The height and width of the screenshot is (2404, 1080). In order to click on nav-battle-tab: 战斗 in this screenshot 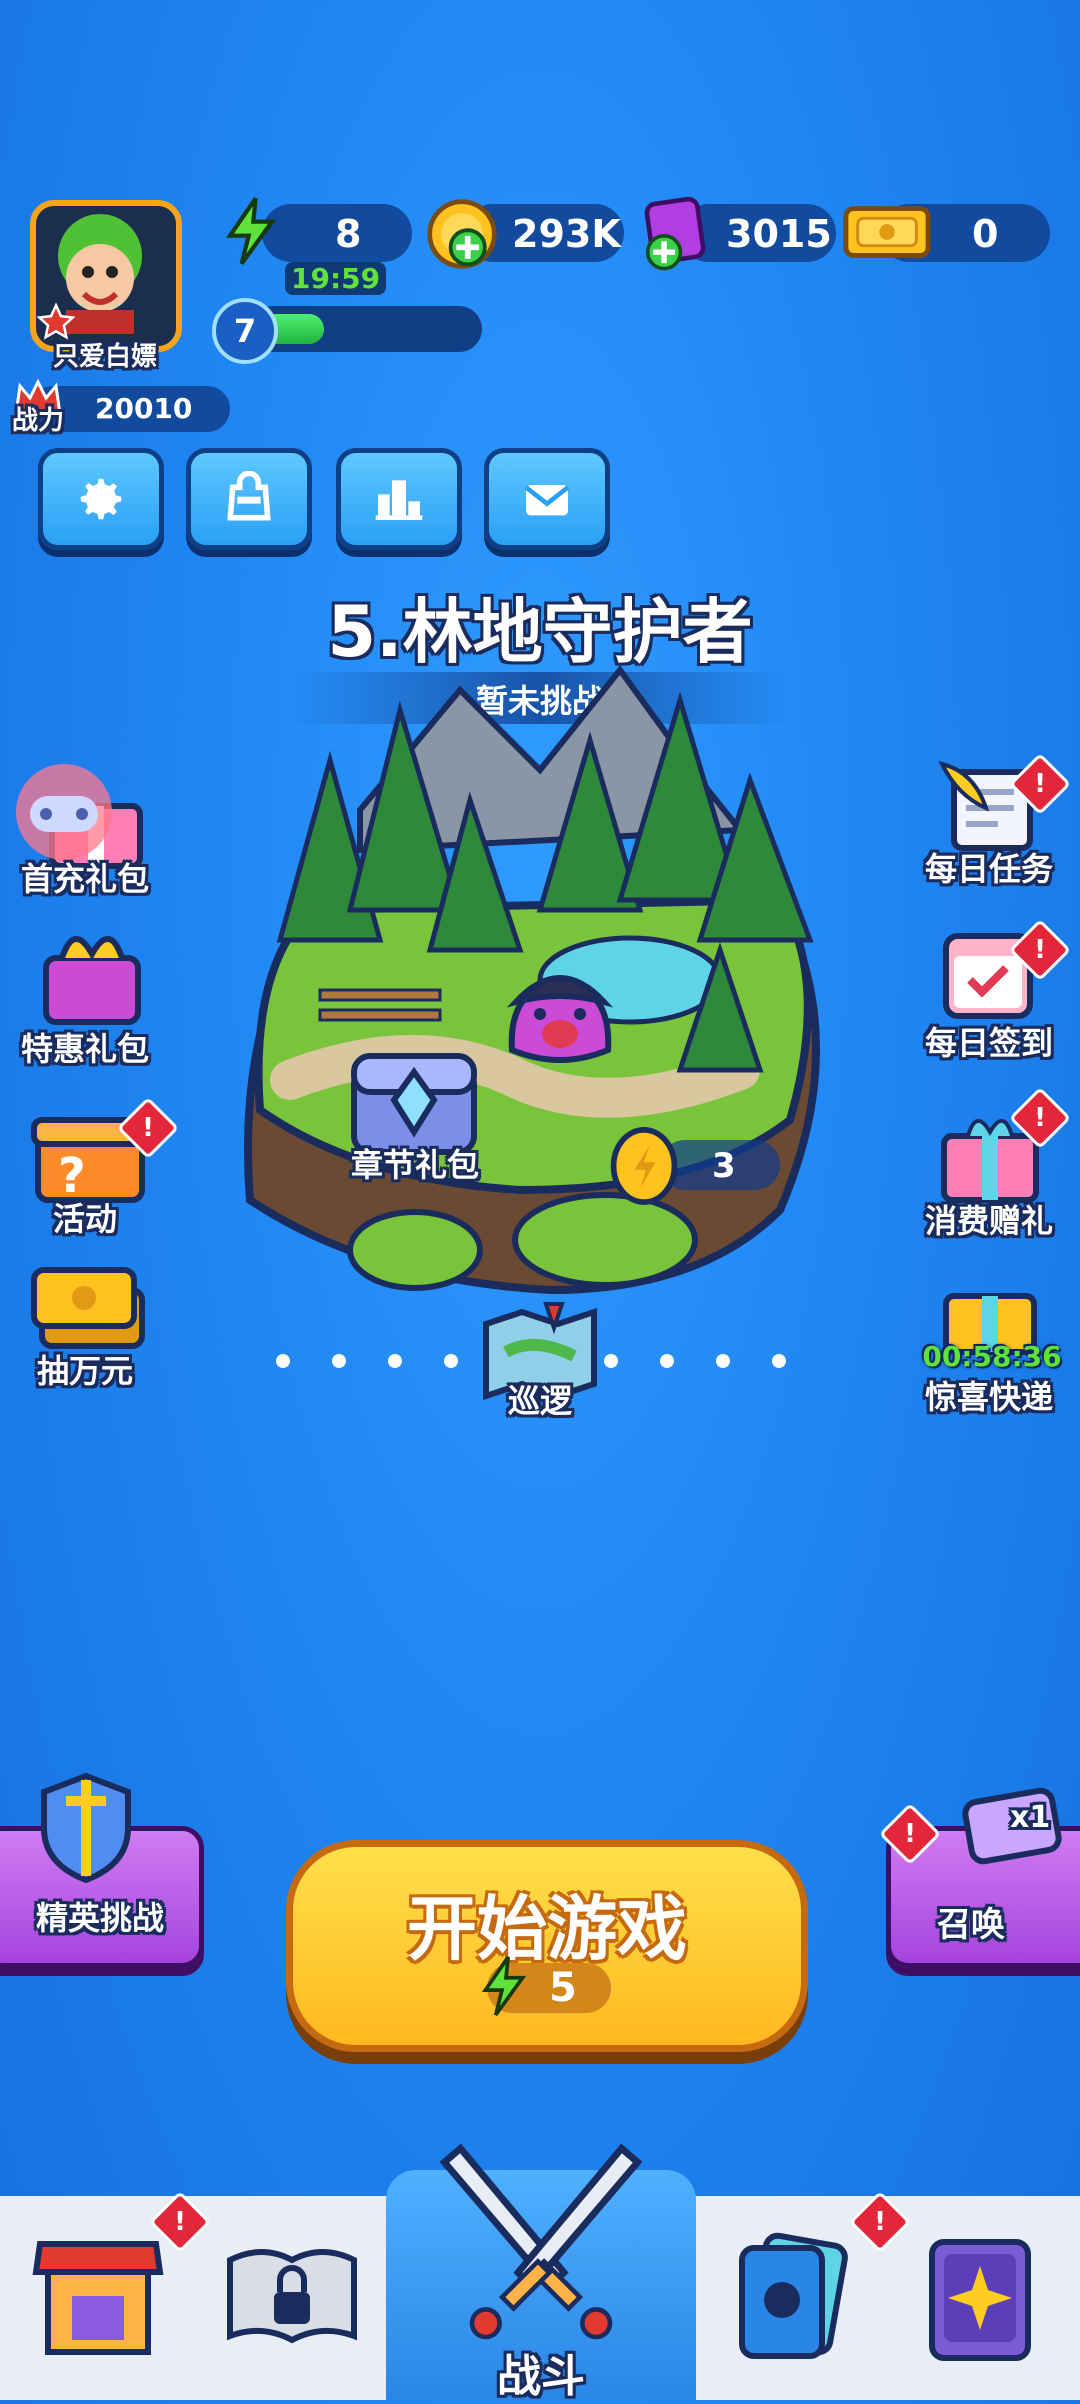, I will do `click(541, 2272)`.